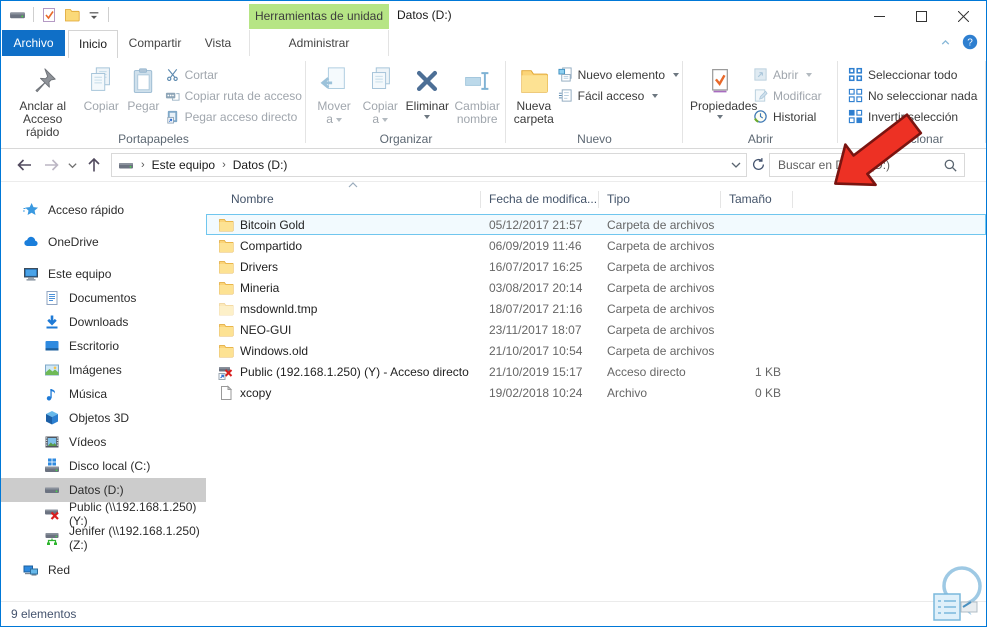  I want to click on copy-to-button: Copiar a, so click(380, 94).